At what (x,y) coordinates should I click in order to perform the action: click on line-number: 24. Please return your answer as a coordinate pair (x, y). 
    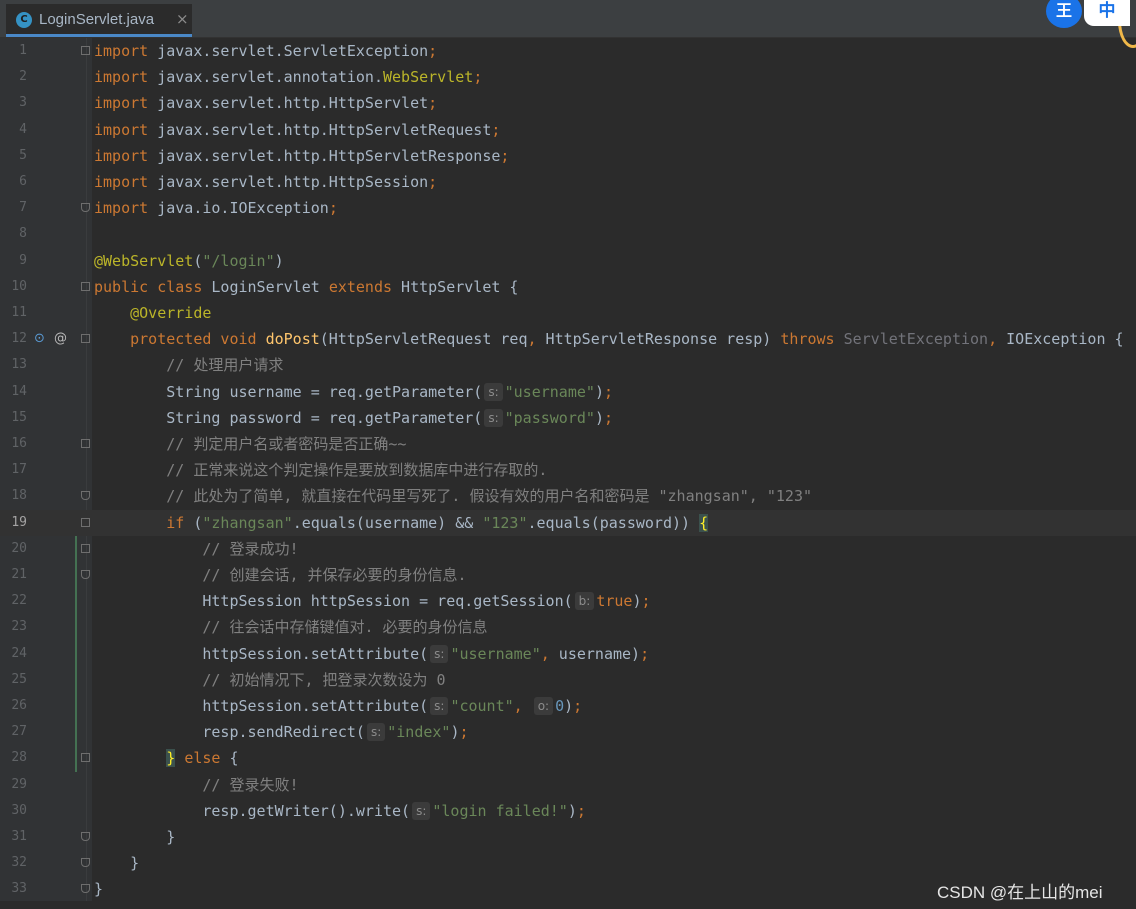
    Looking at the image, I should click on (19, 653).